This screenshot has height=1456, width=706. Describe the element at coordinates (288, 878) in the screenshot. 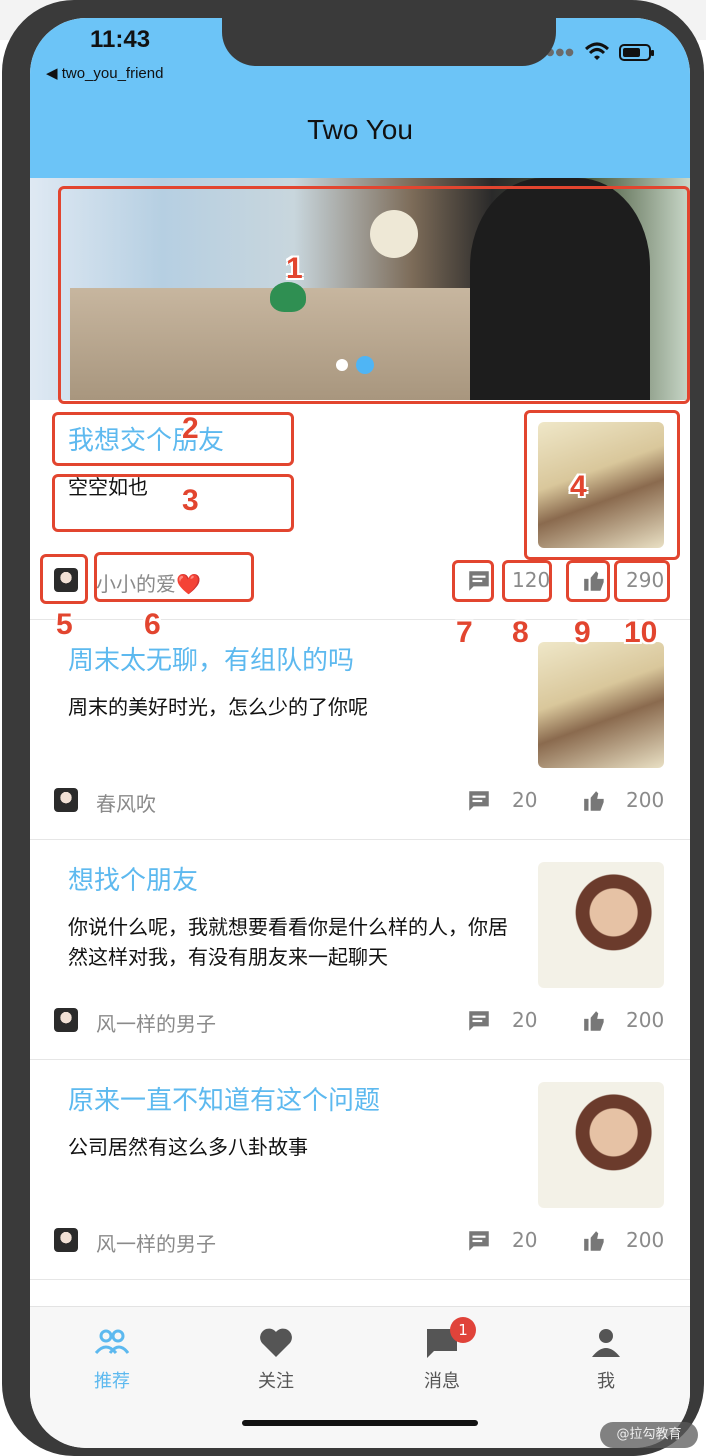

I see `card-title: 想找个朋友` at that location.